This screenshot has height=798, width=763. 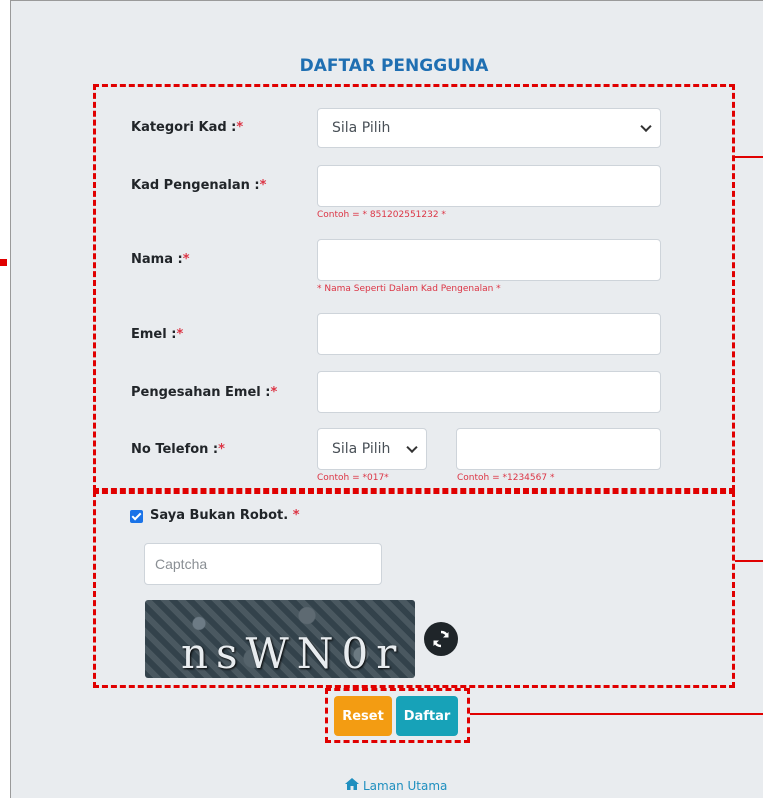 I want to click on home-icon-svg, so click(x=352, y=784).